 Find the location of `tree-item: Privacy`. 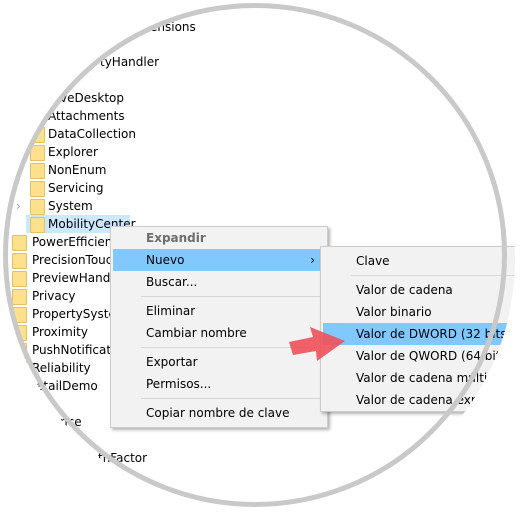

tree-item: Privacy is located at coordinates (62, 296).